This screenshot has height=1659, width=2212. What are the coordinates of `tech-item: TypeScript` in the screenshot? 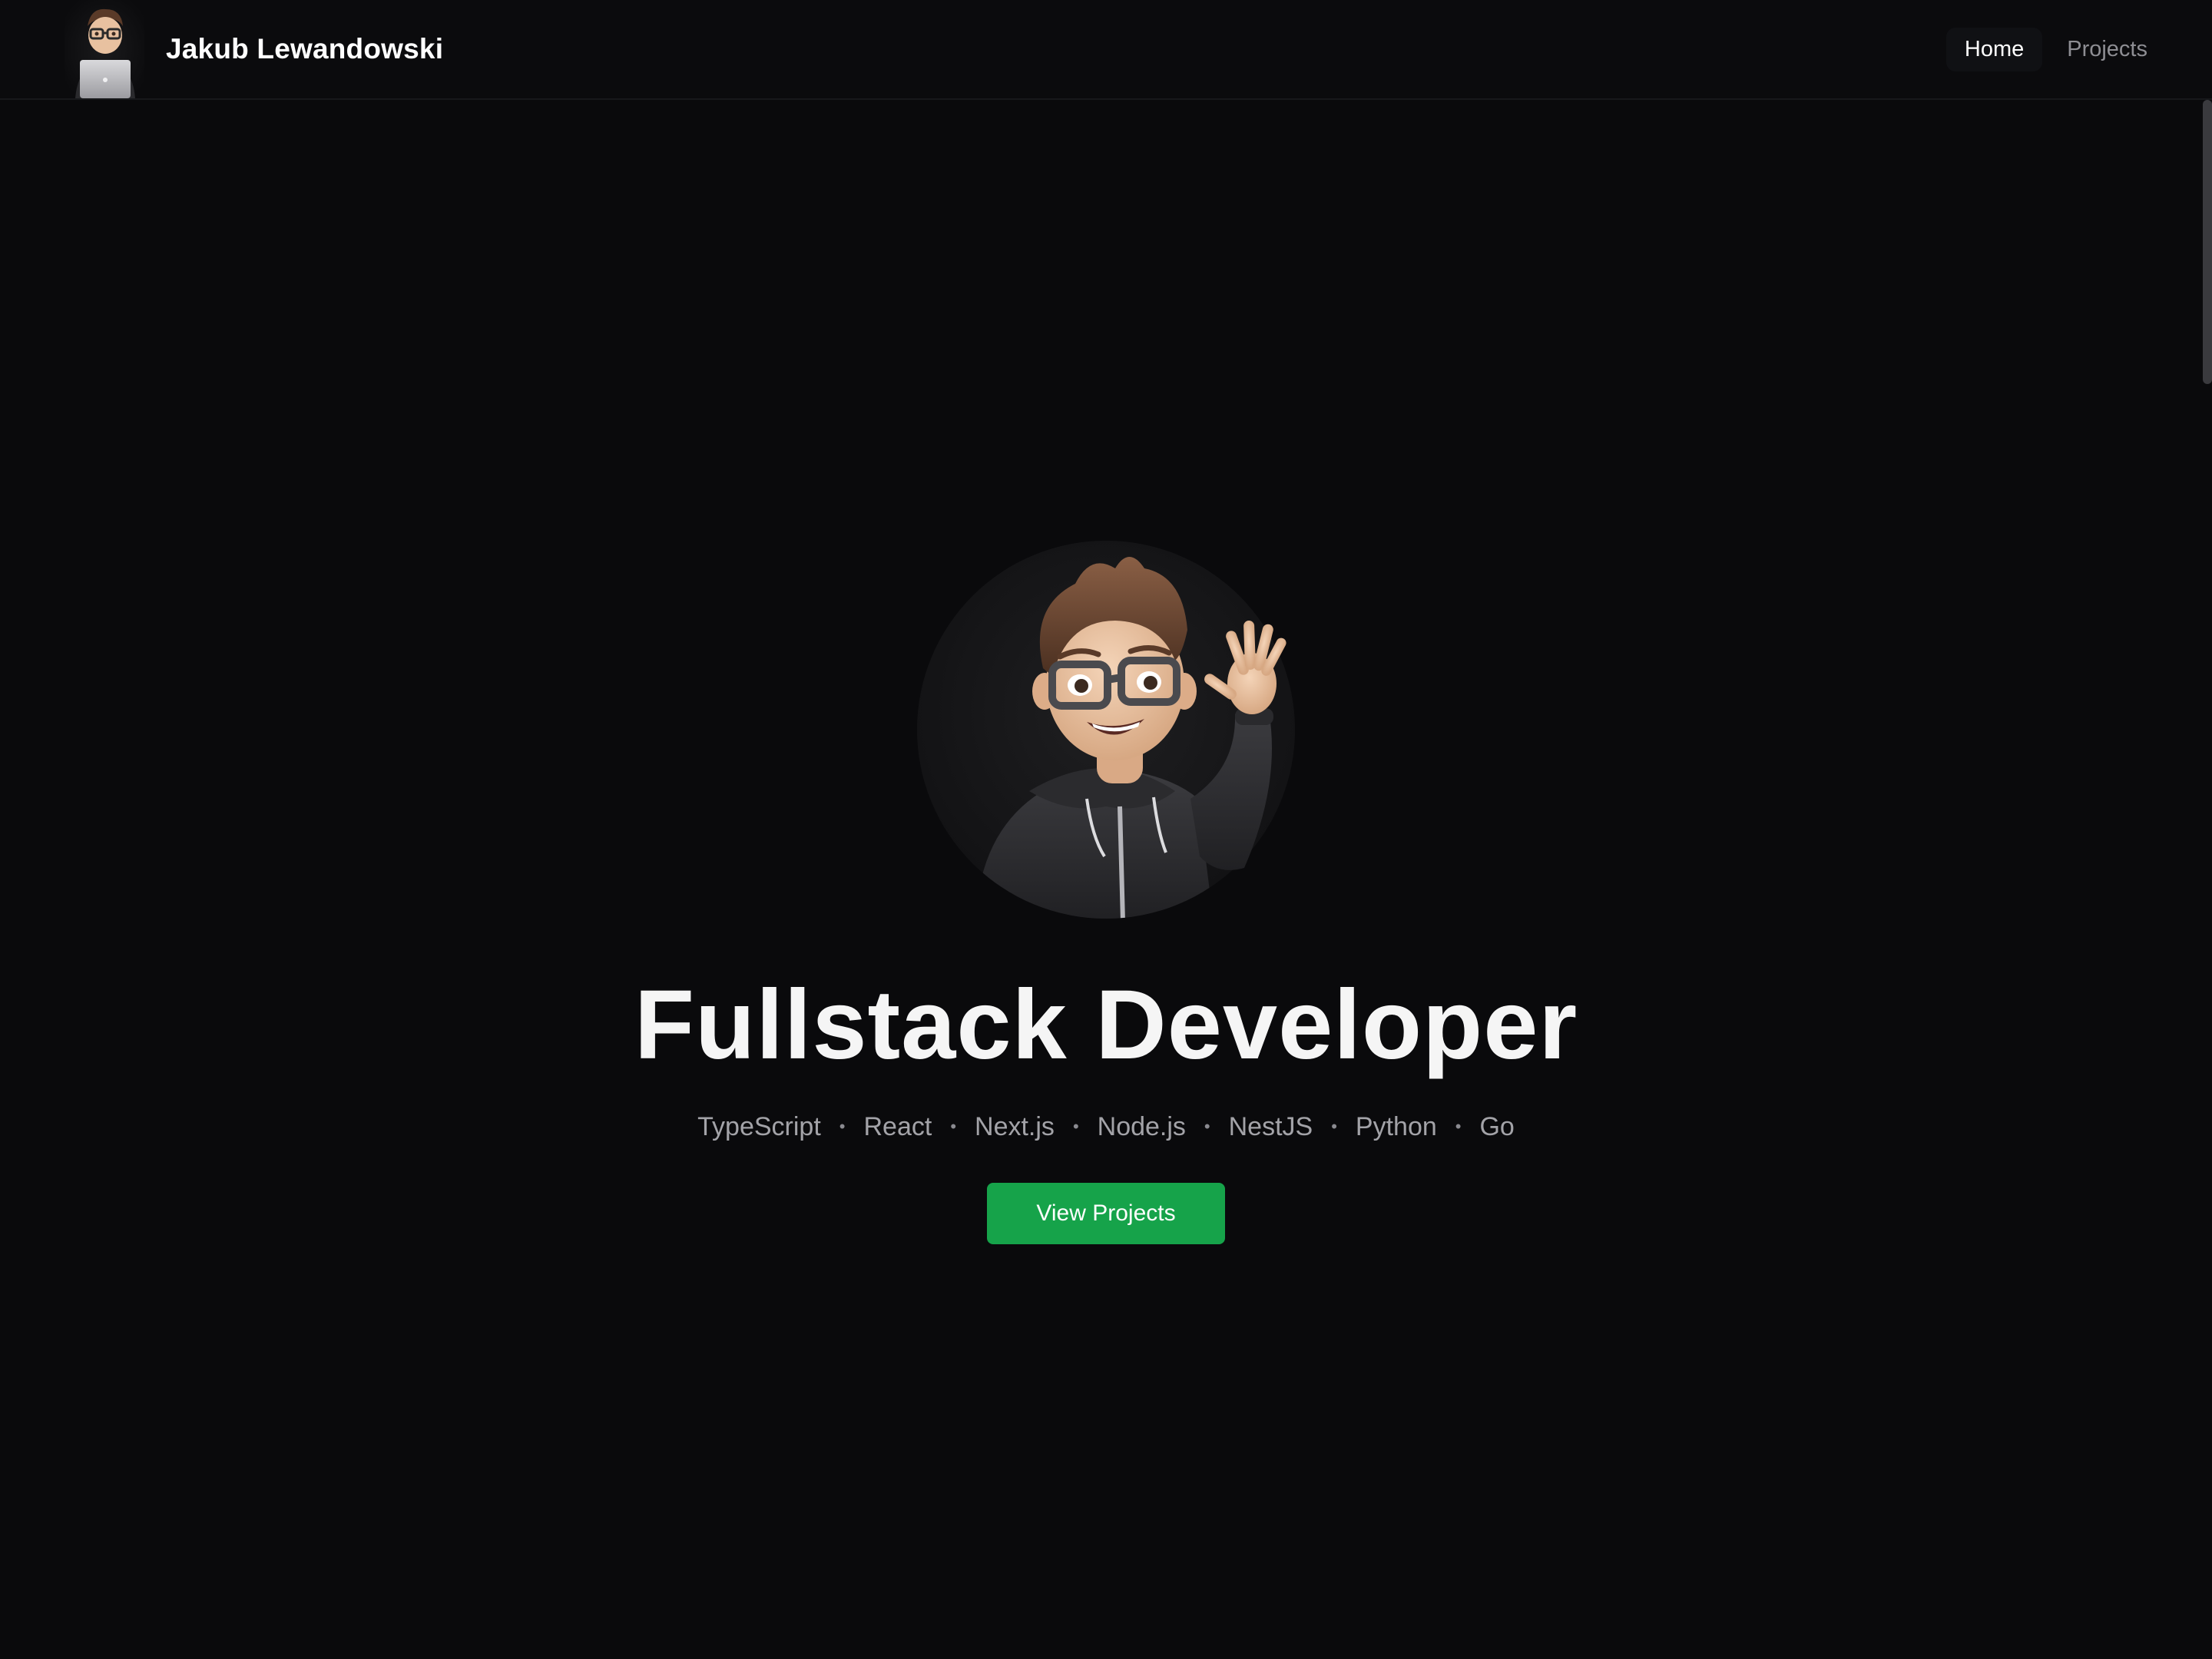 It's located at (759, 1127).